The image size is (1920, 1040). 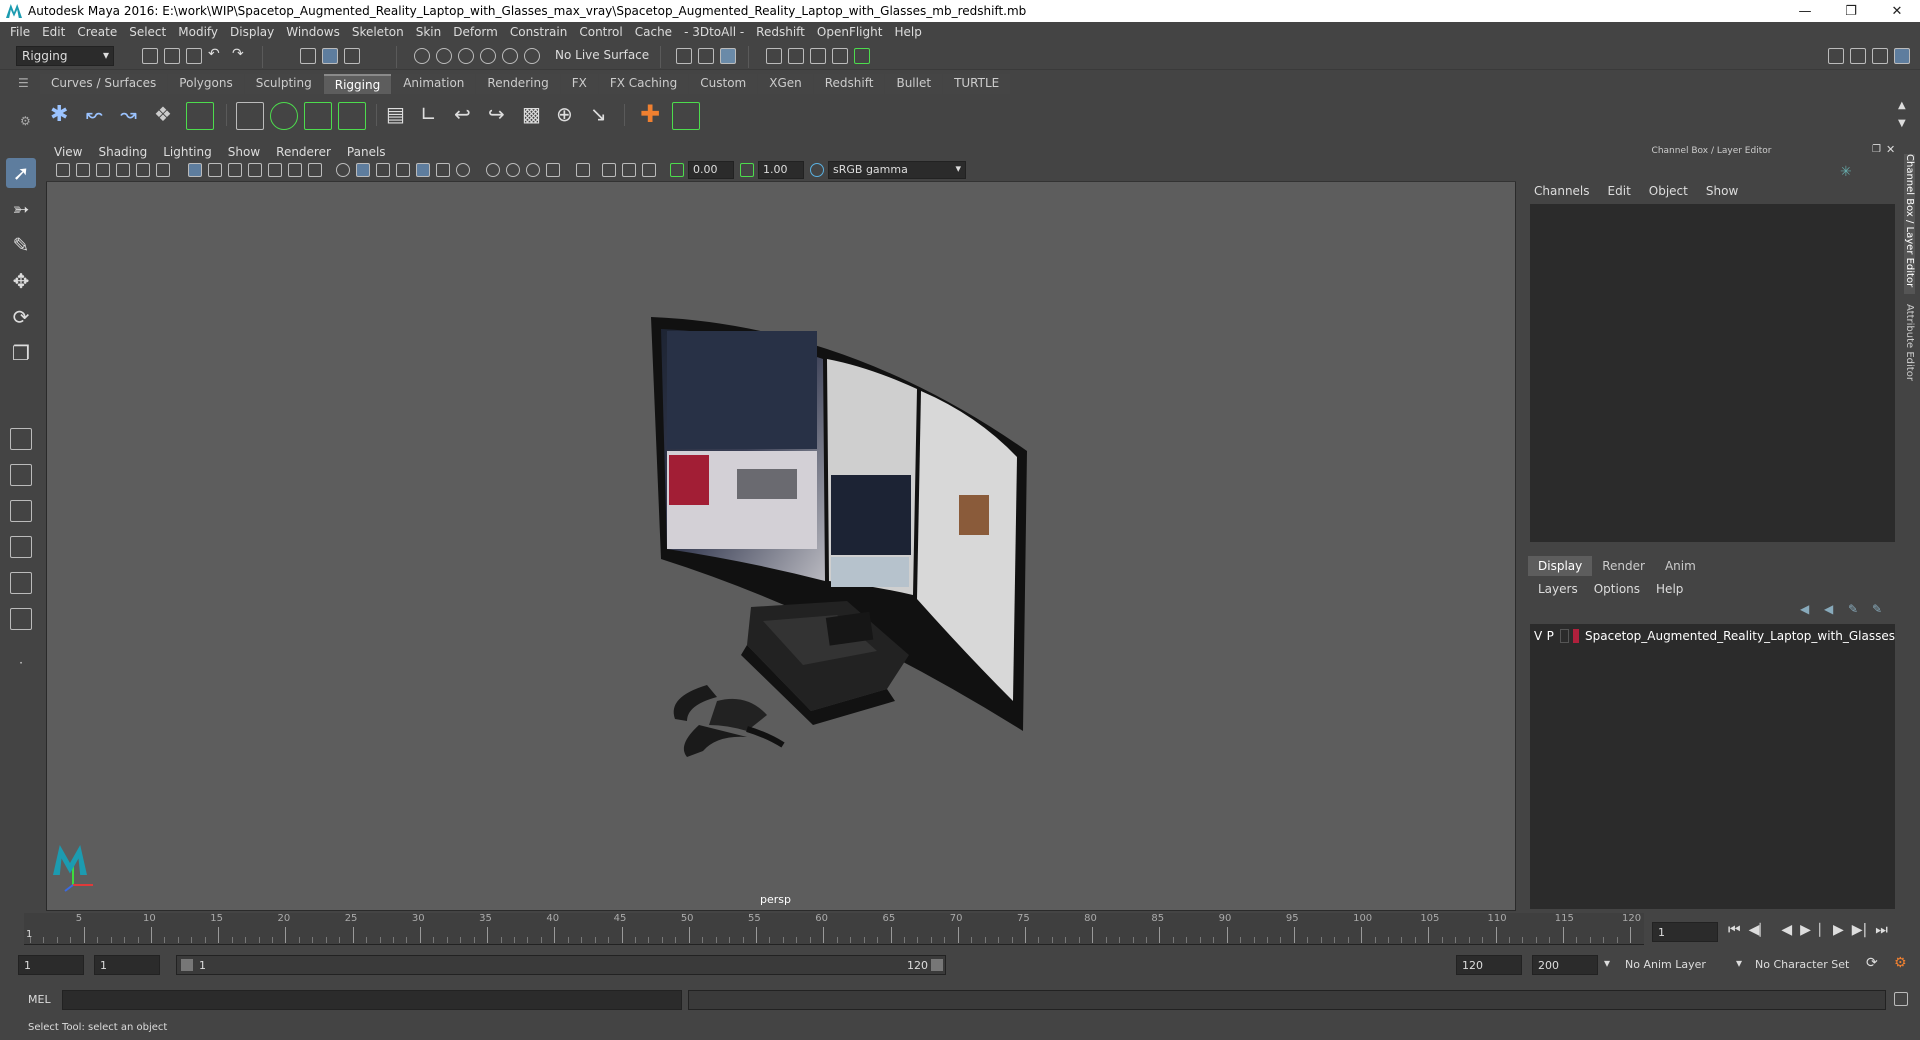 What do you see at coordinates (363, 170) in the screenshot?
I see `smooth-shade-icon` at bounding box center [363, 170].